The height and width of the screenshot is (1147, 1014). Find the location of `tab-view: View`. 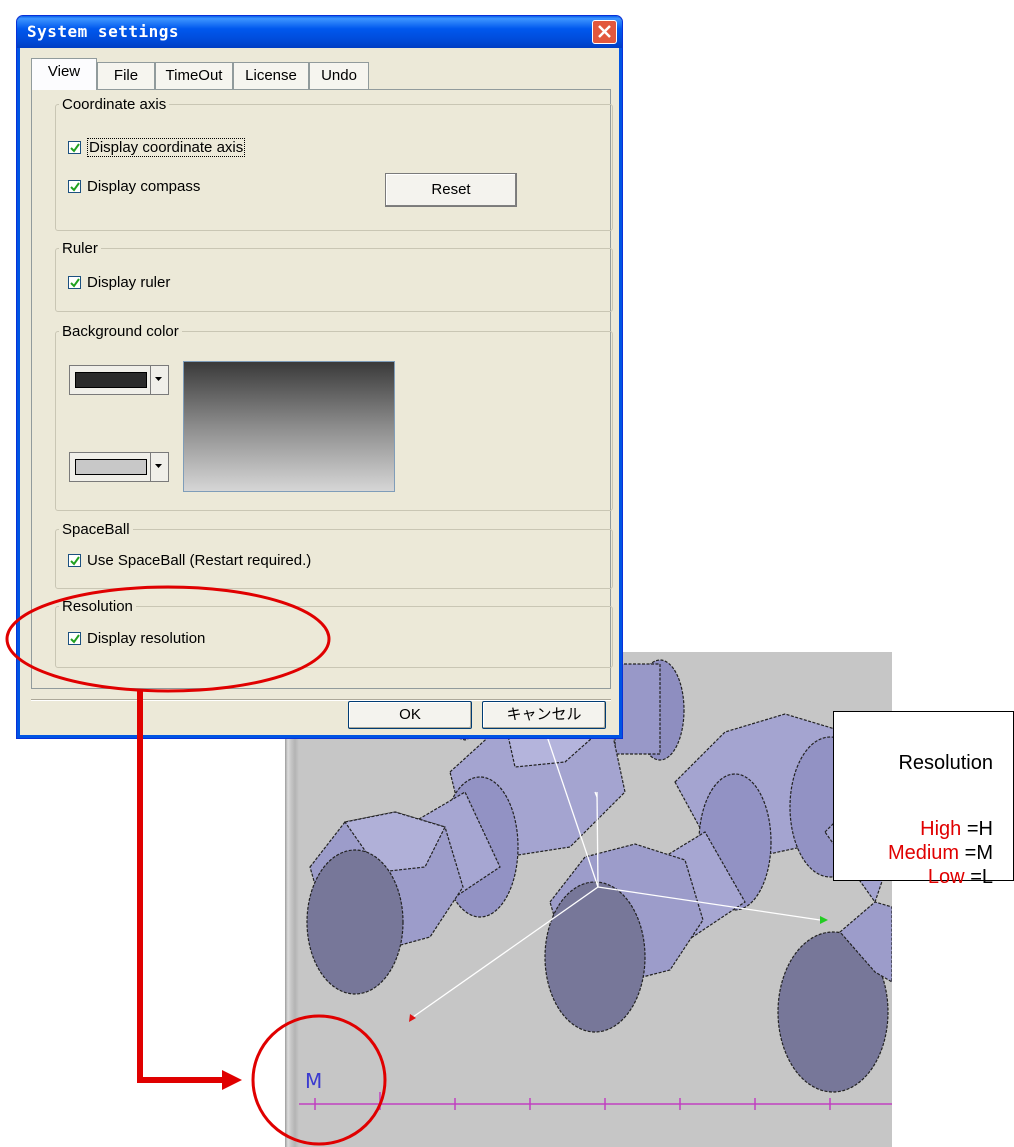

tab-view: View is located at coordinates (64, 74).